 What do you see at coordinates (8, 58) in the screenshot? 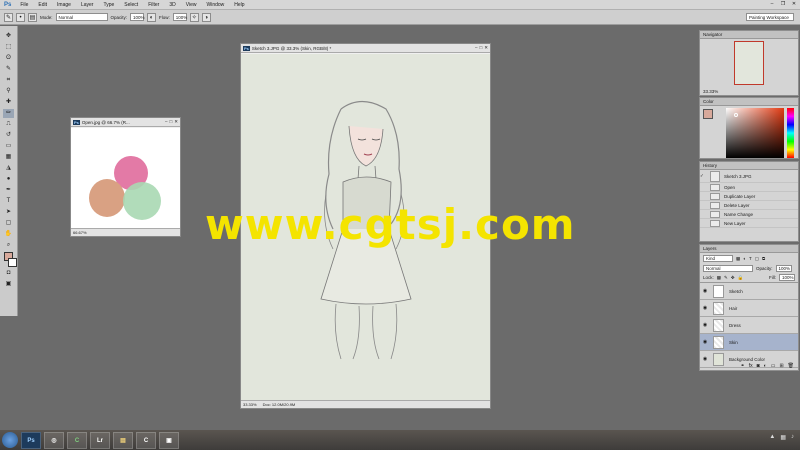
I see `lasso-tool-icon: ʘ` at bounding box center [8, 58].